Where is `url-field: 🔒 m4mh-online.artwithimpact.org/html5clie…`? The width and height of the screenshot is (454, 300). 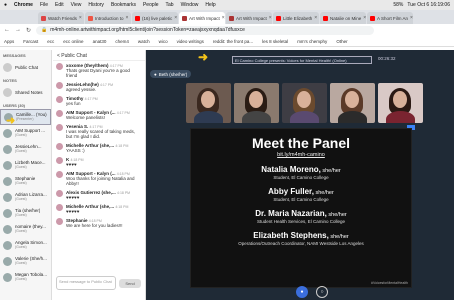 url-field: 🔒 m4mh-online.artwithimpact.org/html5clie… is located at coordinates (205, 30).